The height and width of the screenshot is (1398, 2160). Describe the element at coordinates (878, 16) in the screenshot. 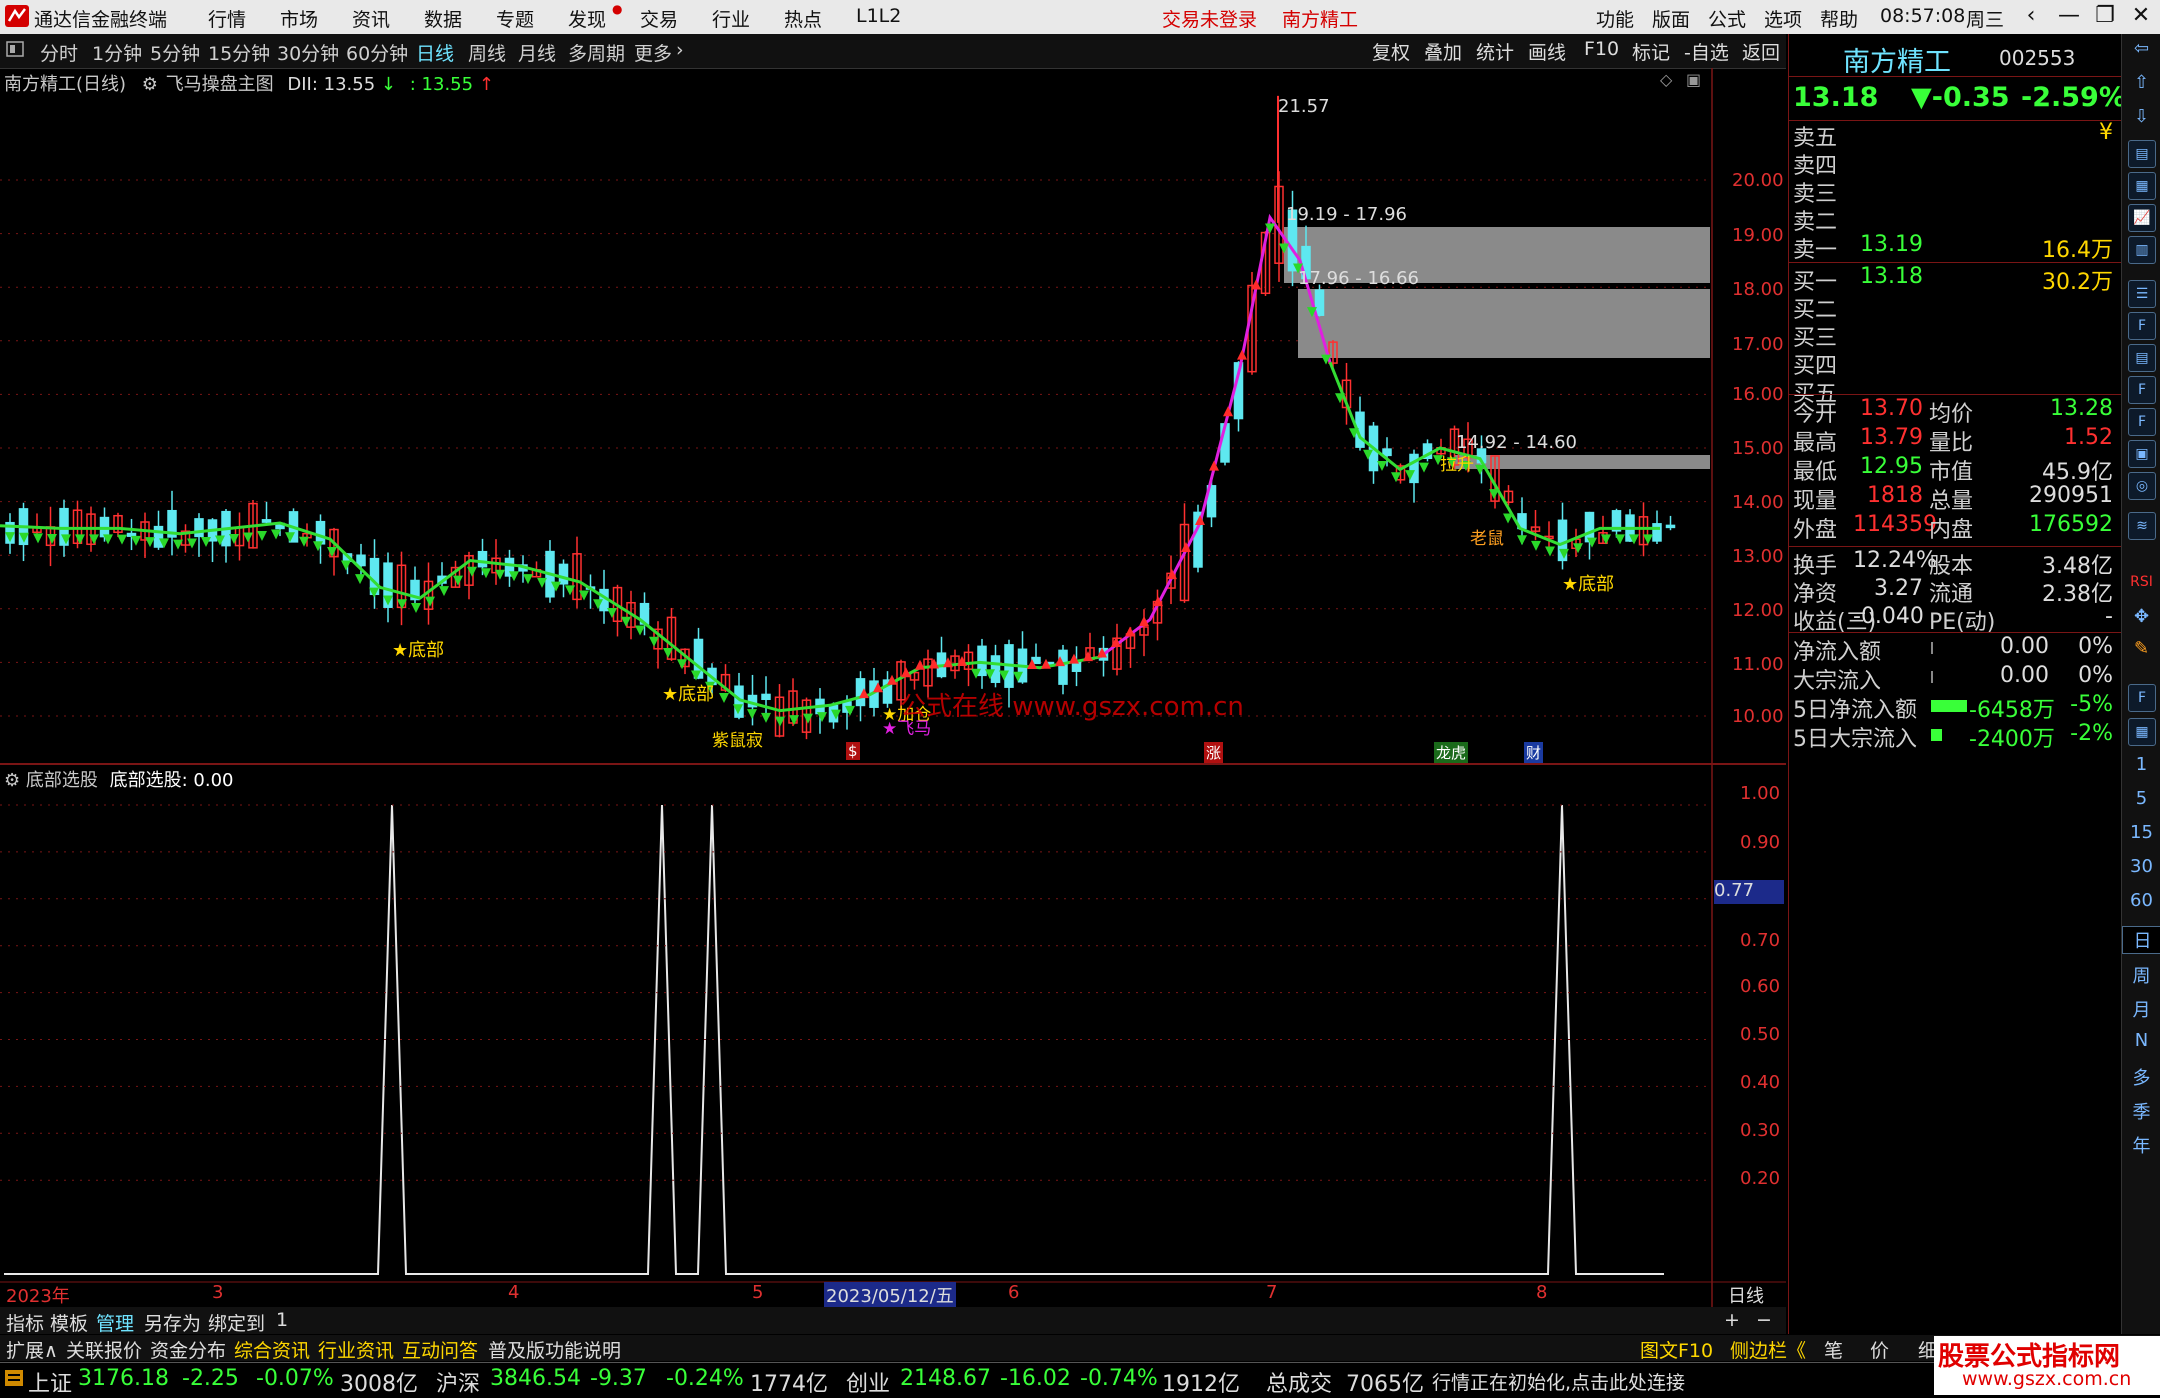

I see `menu-l1l2: L1L2` at that location.